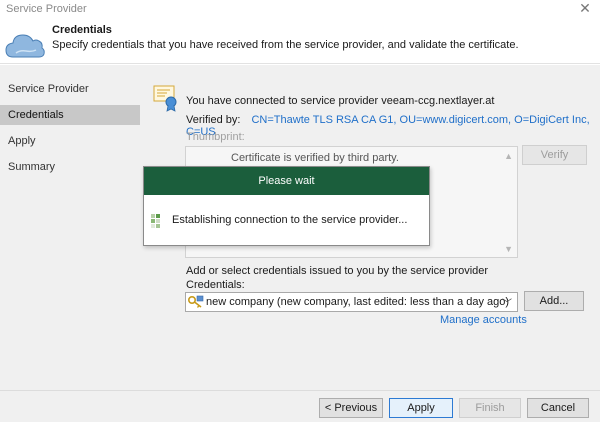  Describe the element at coordinates (585, 8) in the screenshot. I see `close-icon: ✕` at that location.